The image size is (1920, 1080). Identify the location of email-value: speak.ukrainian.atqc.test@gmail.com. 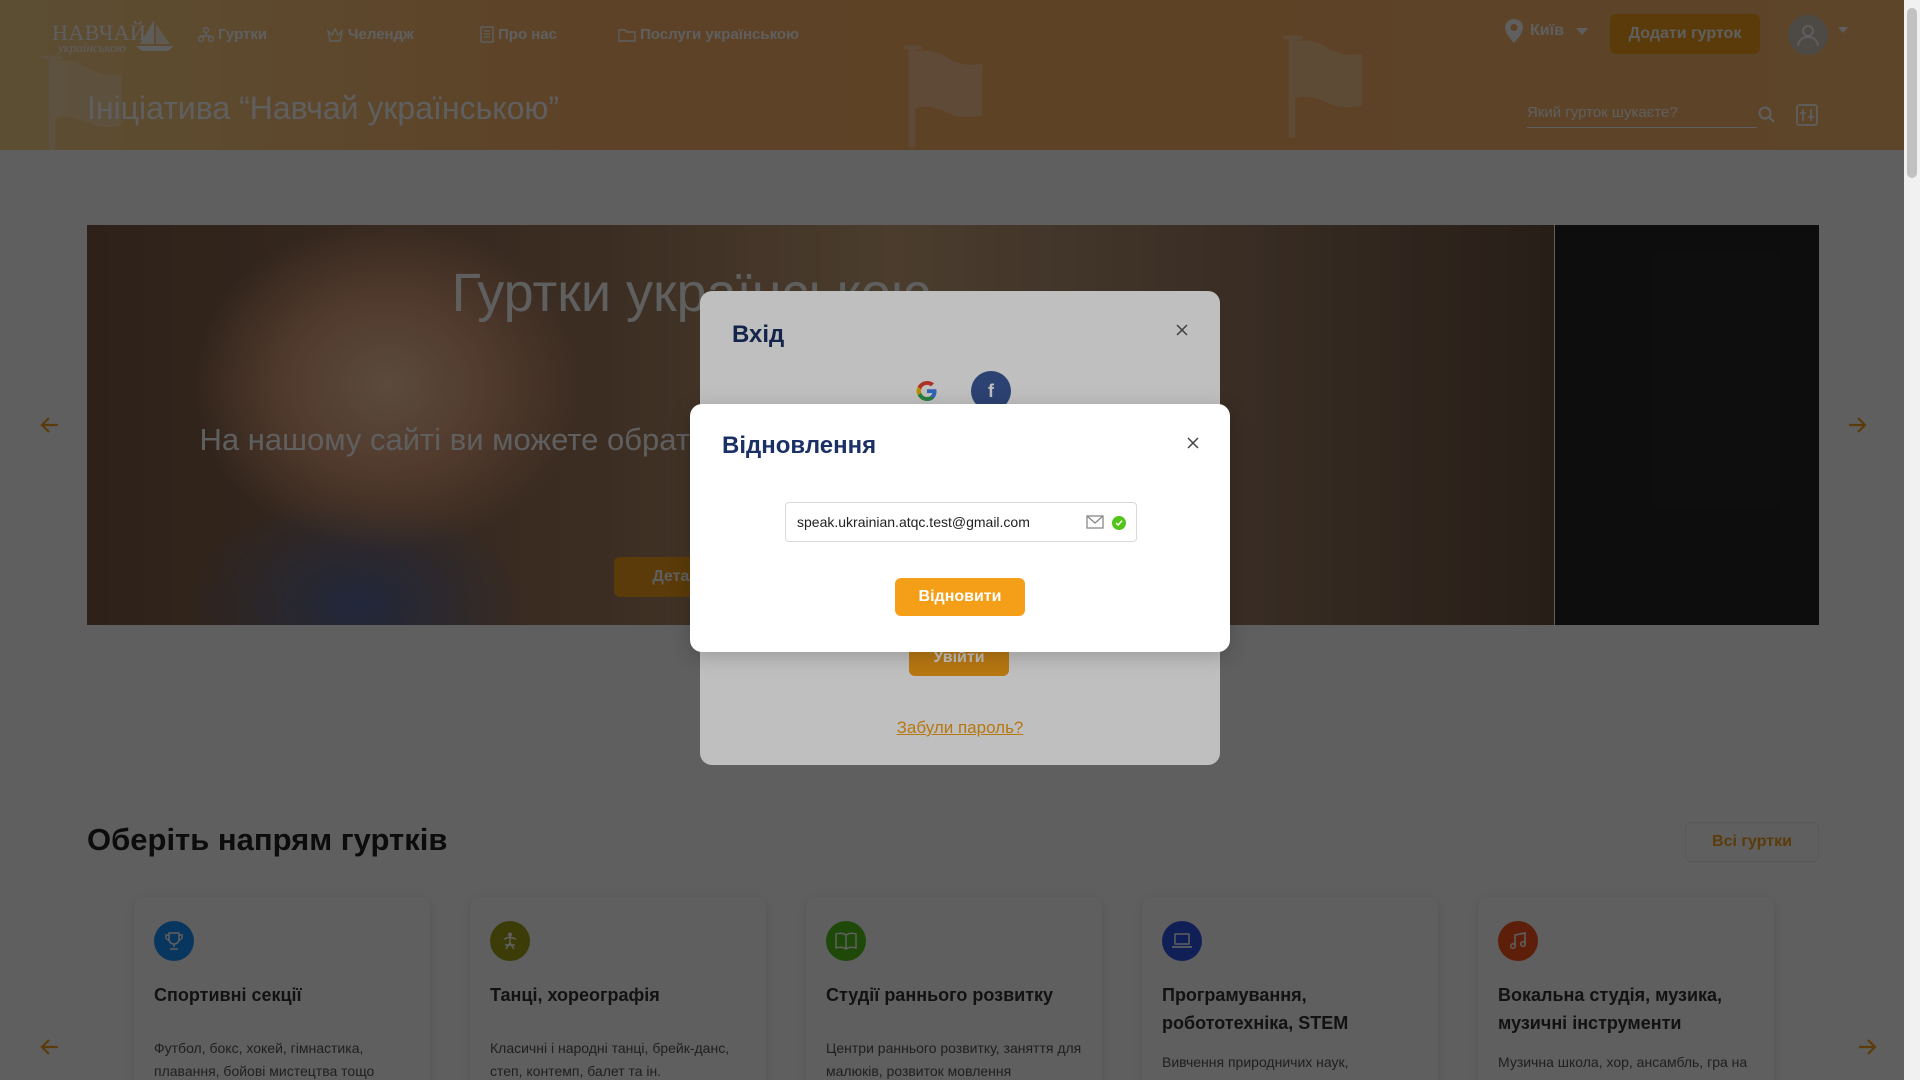
(913, 522).